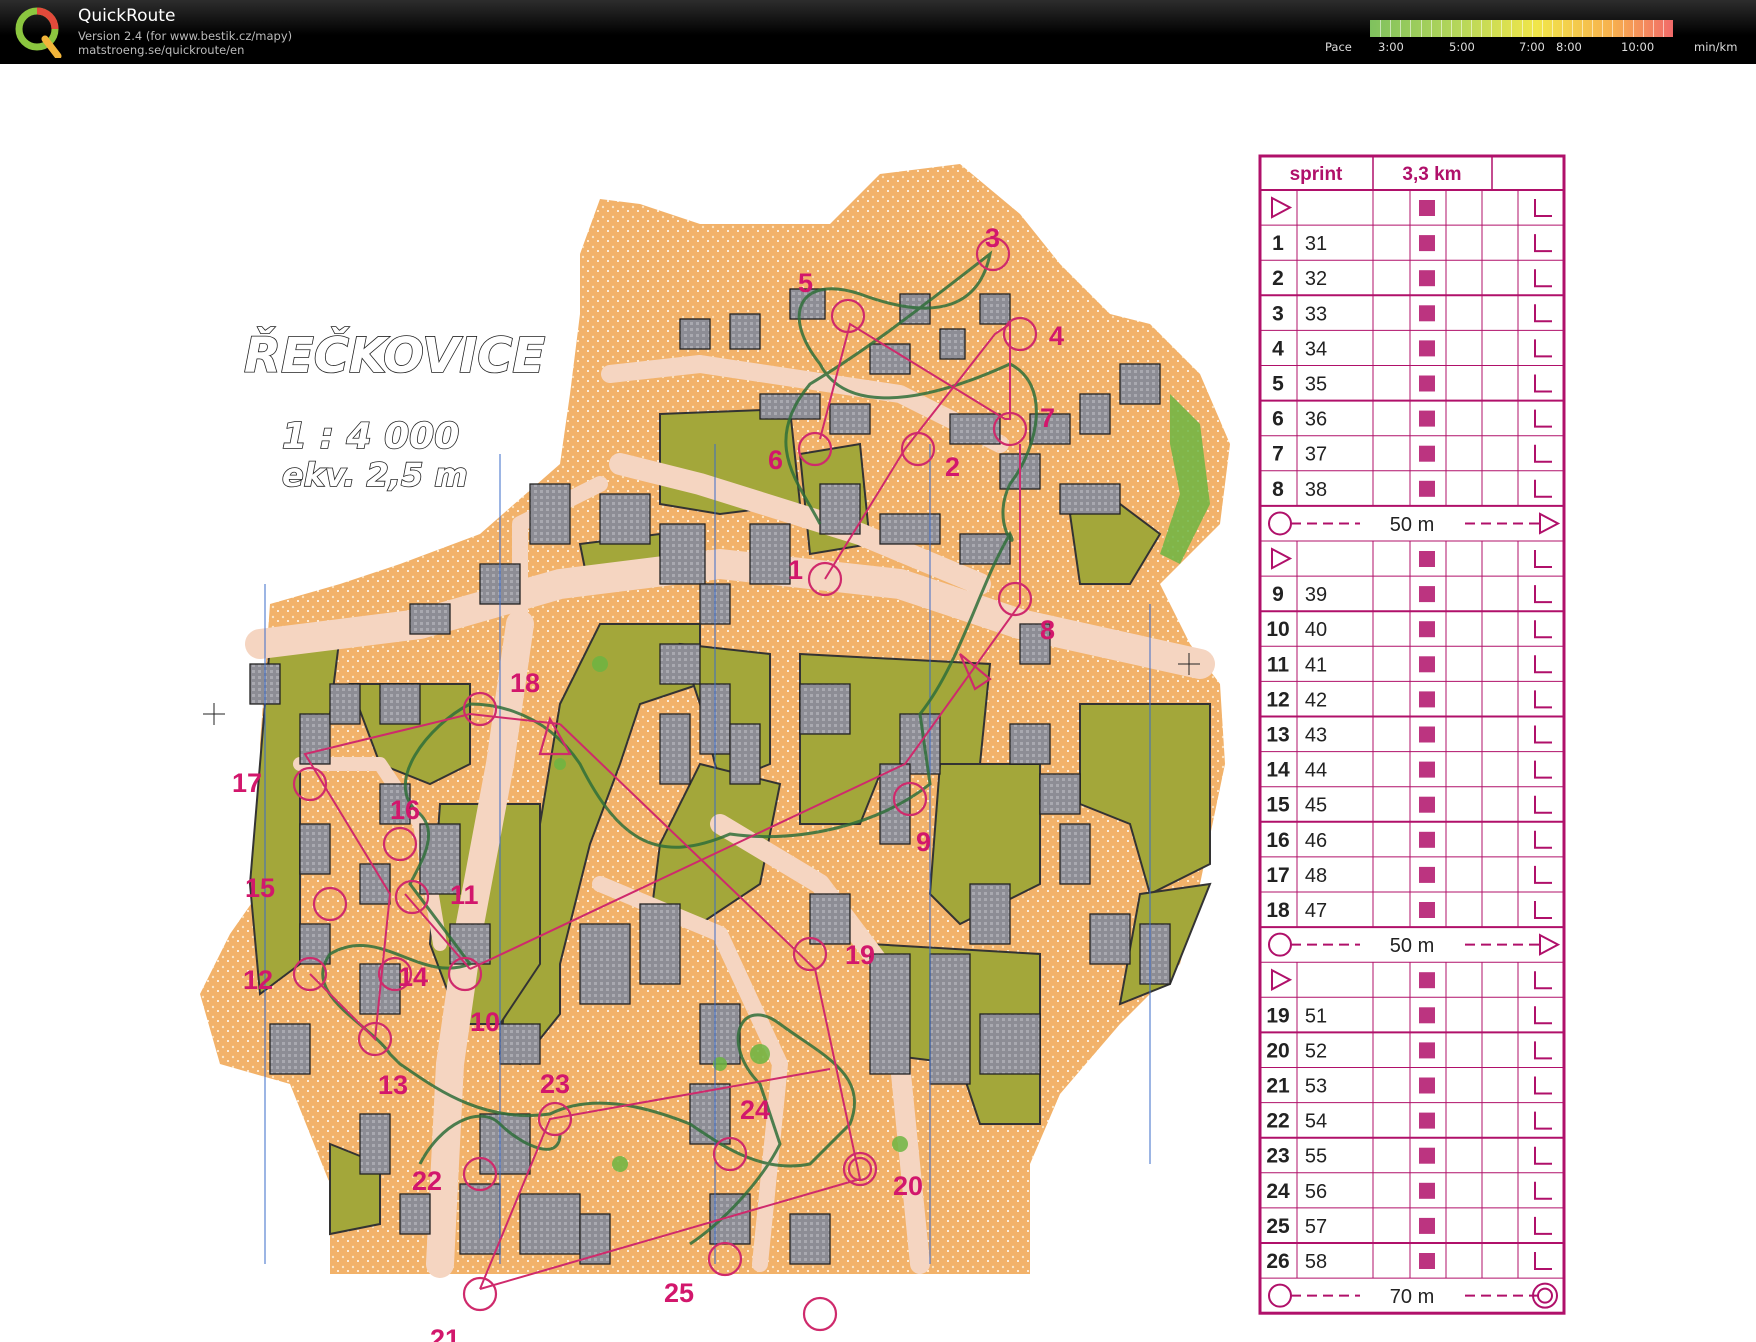 The image size is (1756, 1342). Describe the element at coordinates (1316, 455) in the screenshot. I see `control-code: 37` at that location.